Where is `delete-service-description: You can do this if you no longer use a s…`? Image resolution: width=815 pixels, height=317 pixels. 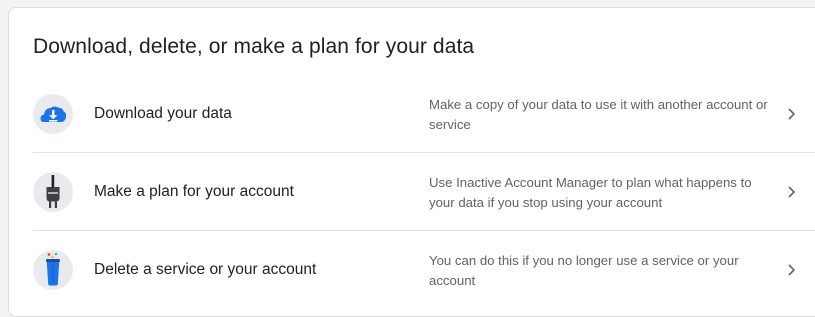 delete-service-description: You can do this if you no longer use a s… is located at coordinates (584, 270).